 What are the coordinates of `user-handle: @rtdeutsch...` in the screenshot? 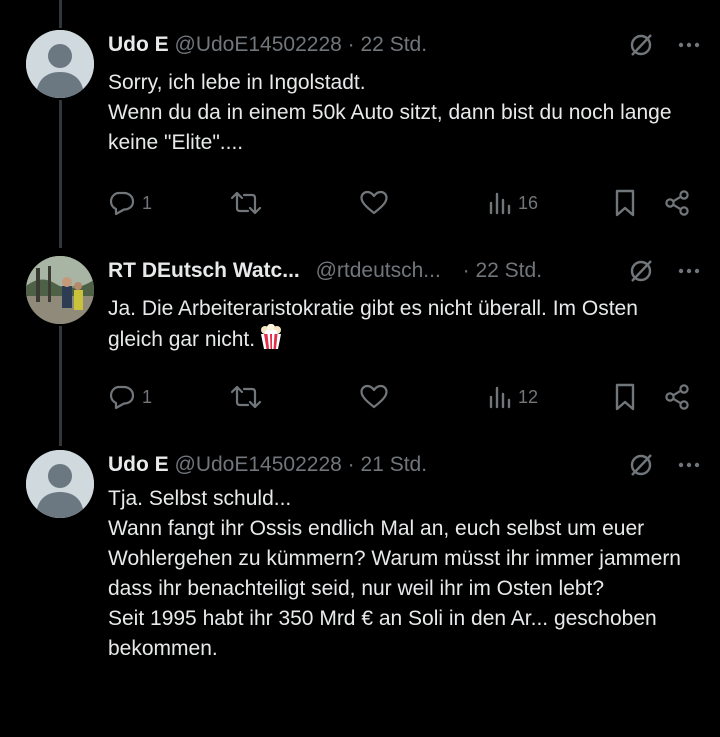 It's located at (378, 270).